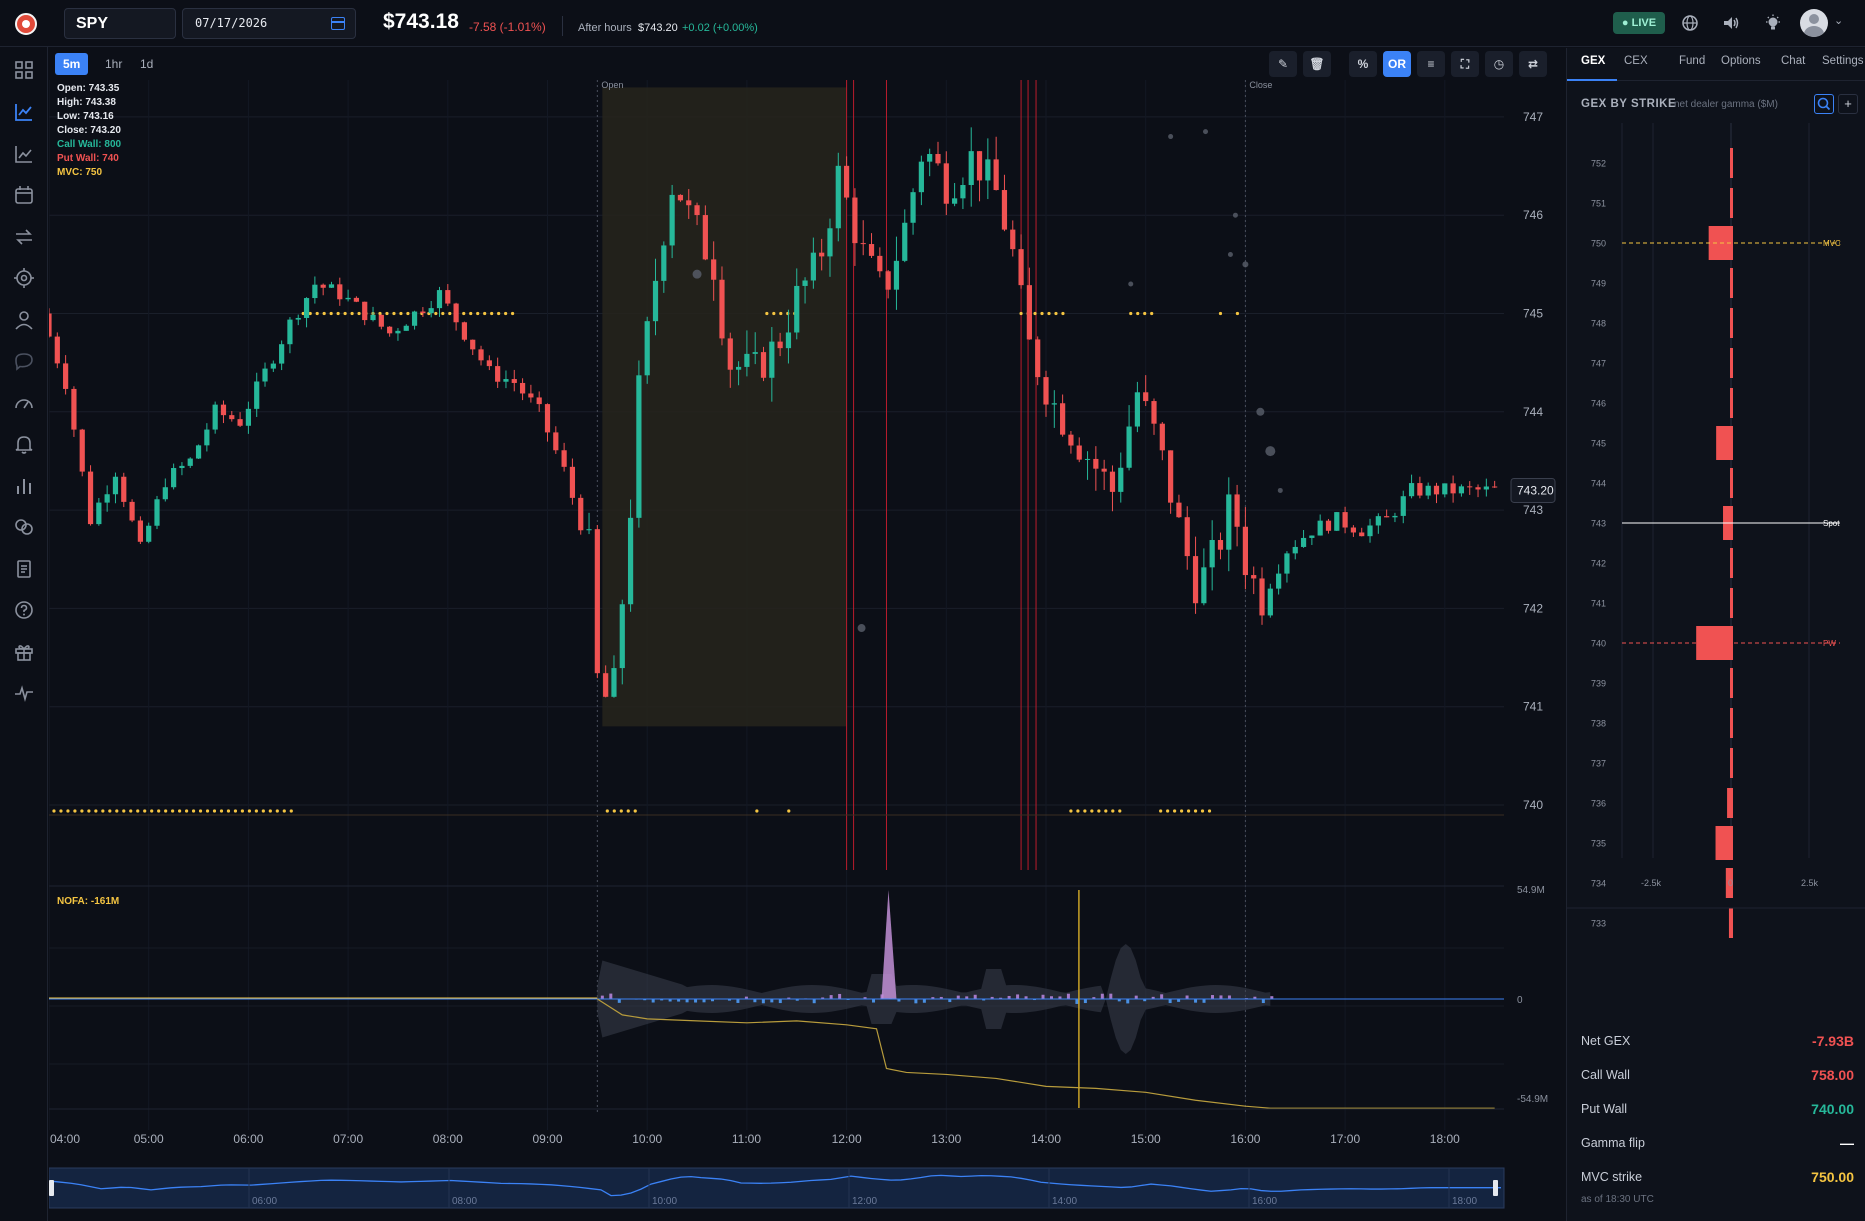  What do you see at coordinates (1838, 20) in the screenshot?
I see `chevron-down-icon: ⌄` at bounding box center [1838, 20].